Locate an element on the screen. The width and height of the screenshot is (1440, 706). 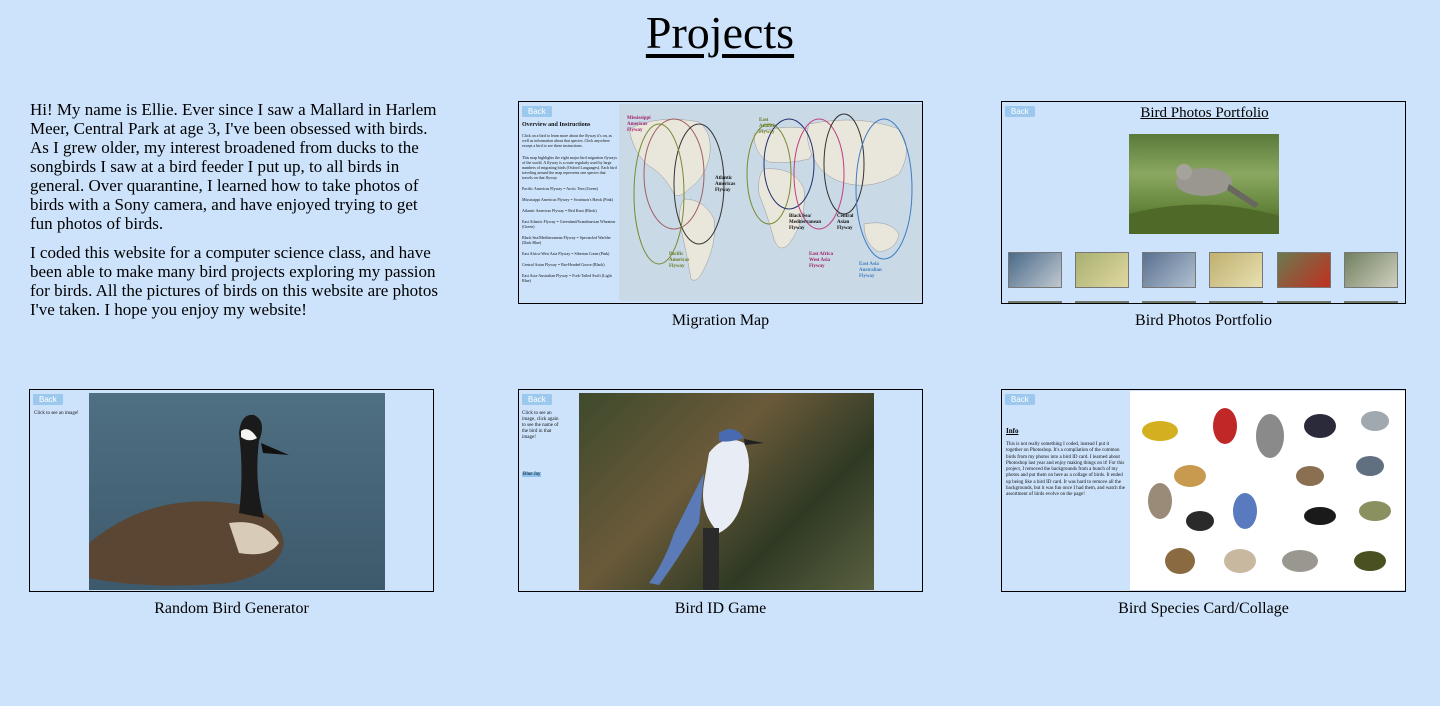
map-label: Black Sea/ Mediterranean Flyway is located at coordinates (805, 222).